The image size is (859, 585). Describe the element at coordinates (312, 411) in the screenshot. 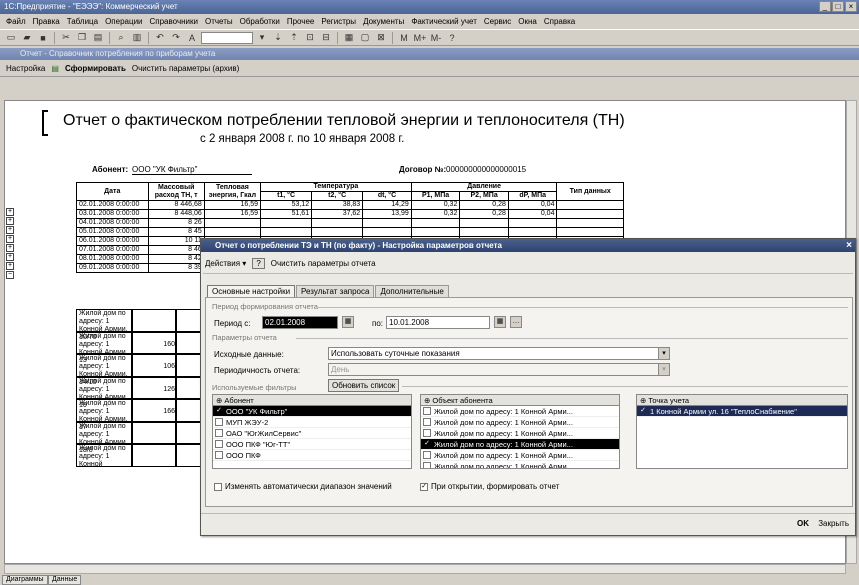

I see `list-item: ✓ ООО "УК Фильтр"` at that location.